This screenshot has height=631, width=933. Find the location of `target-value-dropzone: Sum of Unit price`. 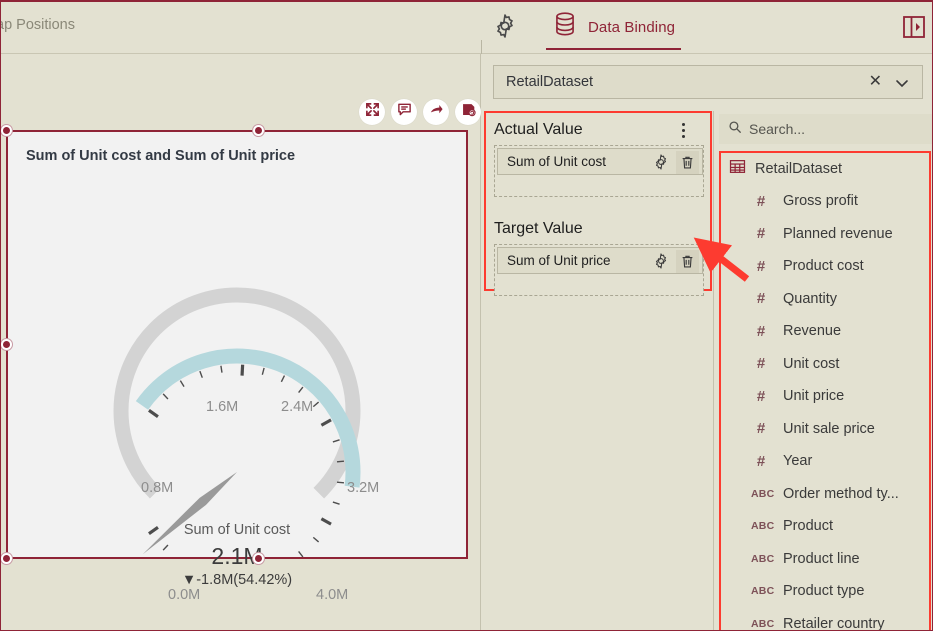

target-value-dropzone: Sum of Unit price is located at coordinates (599, 270).